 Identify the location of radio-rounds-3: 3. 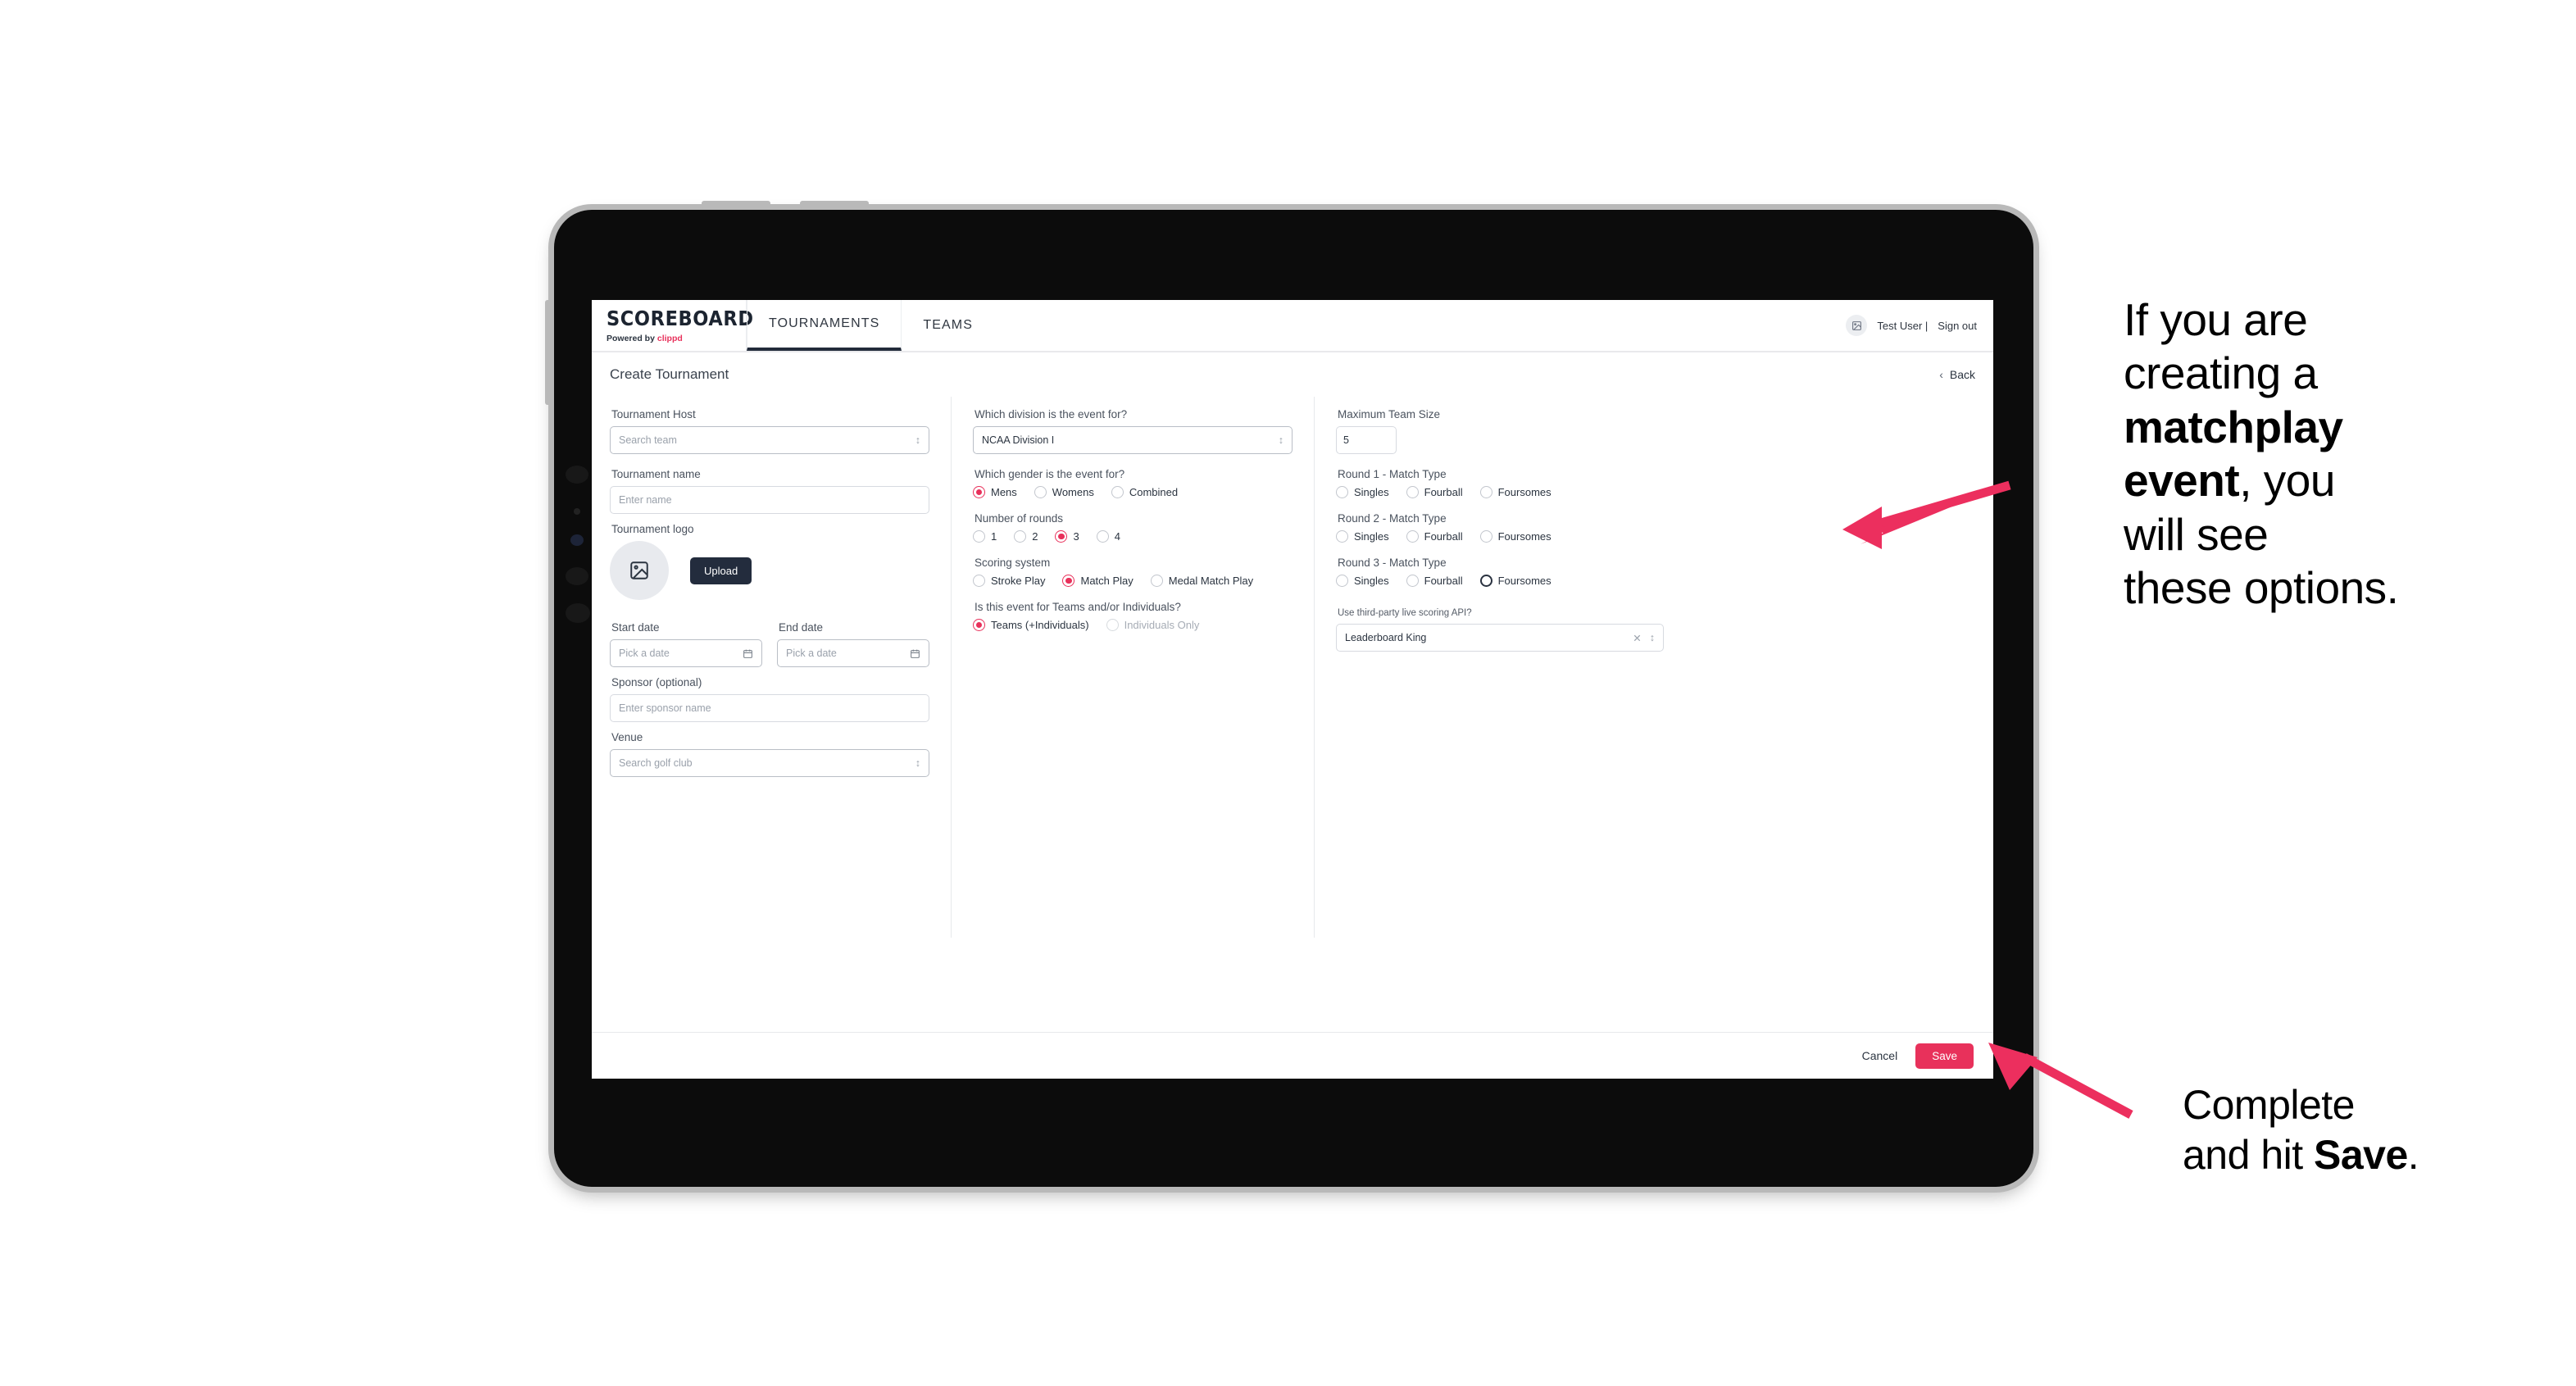
(1067, 536).